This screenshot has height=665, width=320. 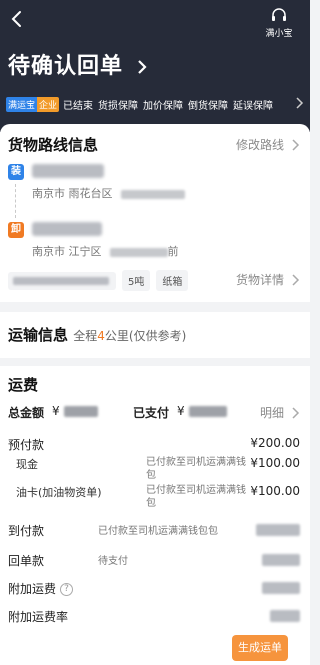 What do you see at coordinates (27, 464) in the screenshot?
I see `cash-label: 现金` at bounding box center [27, 464].